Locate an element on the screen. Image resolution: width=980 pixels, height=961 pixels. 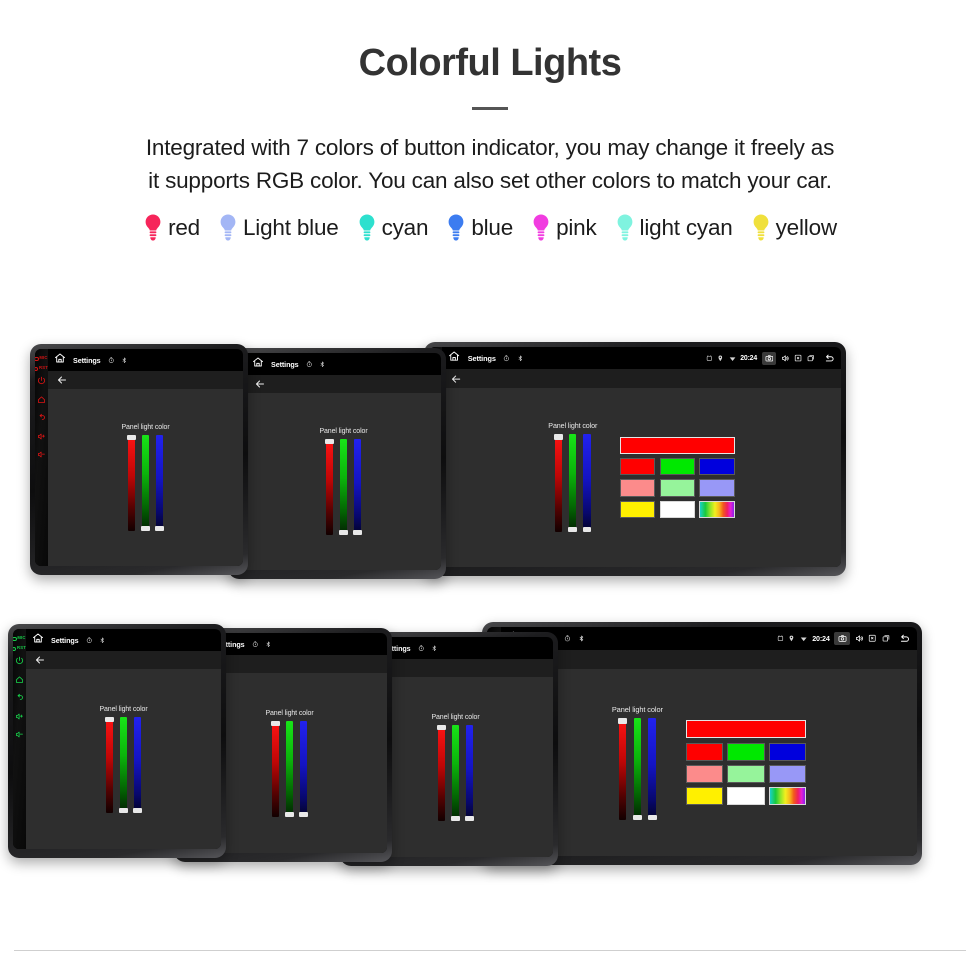
device-green: MIC RST Settings Panel light color is located at coordinates (117, 741).